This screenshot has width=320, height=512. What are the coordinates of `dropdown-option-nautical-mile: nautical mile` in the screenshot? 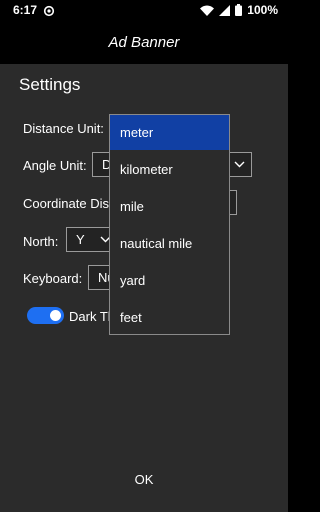 It's located at (169, 243).